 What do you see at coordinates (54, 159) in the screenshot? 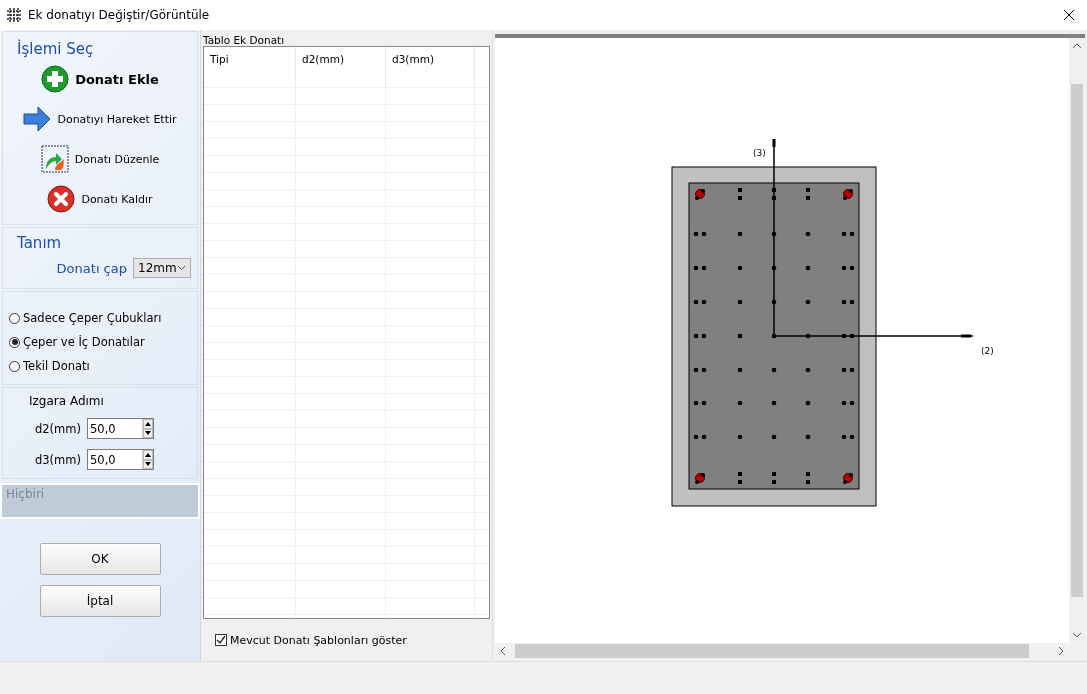
I see `edit-icon` at bounding box center [54, 159].